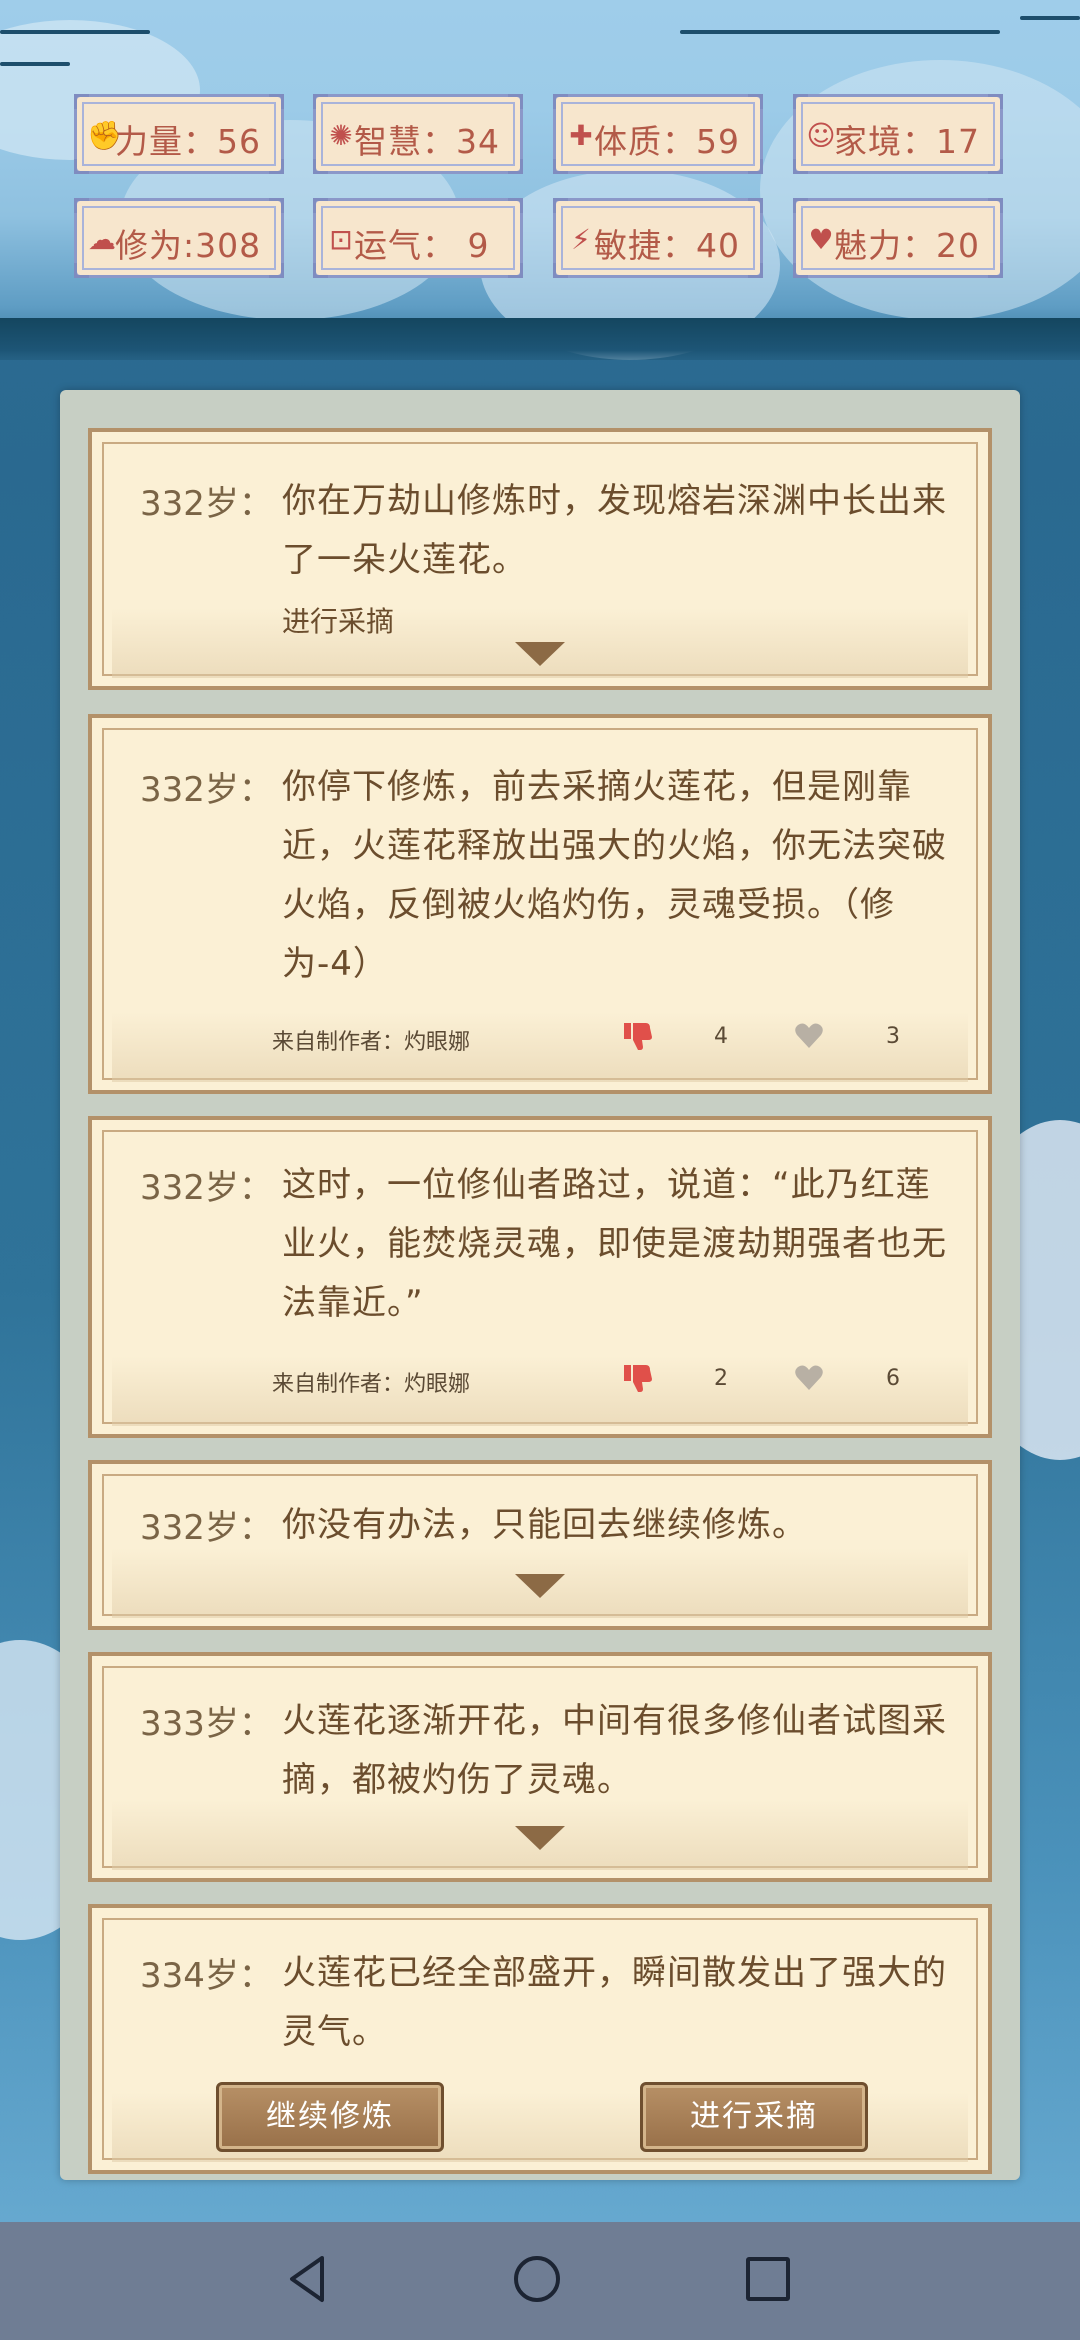  I want to click on event-card: 332岁： 你没有办法，只能回去继续修炼。, so click(540, 1545).